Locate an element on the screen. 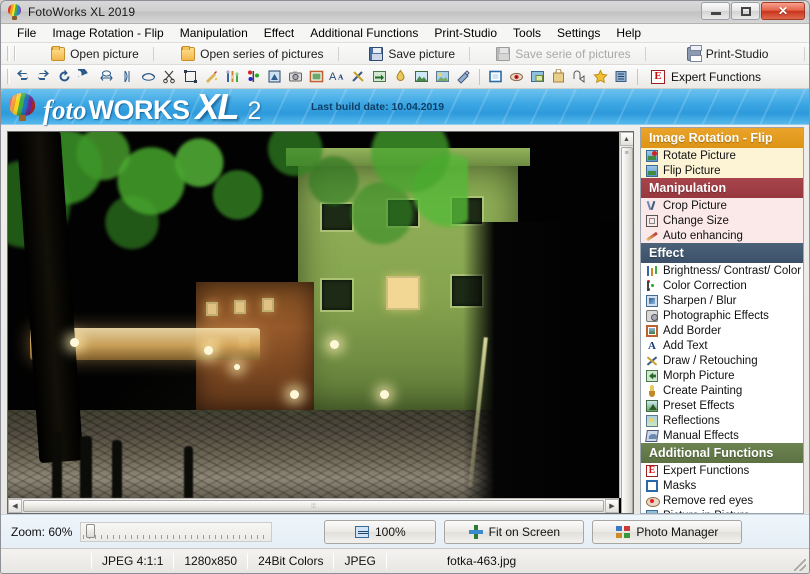 Image resolution: width=810 pixels, height=574 pixels. maximize-button is located at coordinates (745, 11).